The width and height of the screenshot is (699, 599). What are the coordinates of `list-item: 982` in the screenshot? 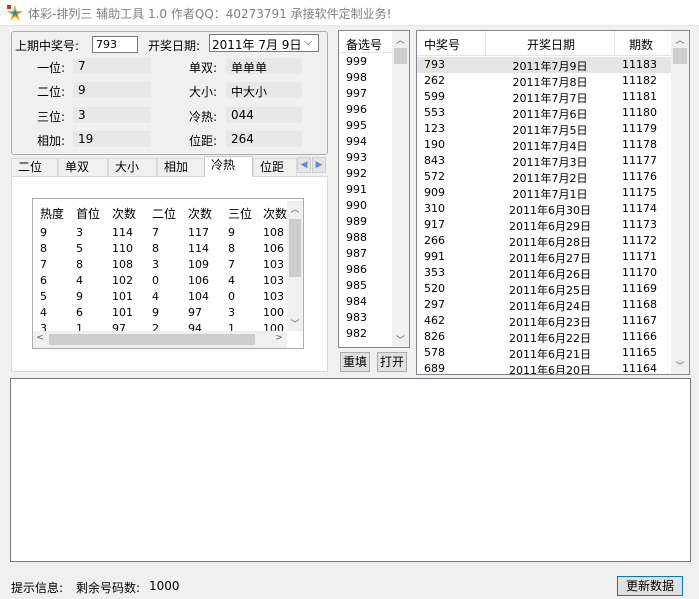 It's located at (356, 333).